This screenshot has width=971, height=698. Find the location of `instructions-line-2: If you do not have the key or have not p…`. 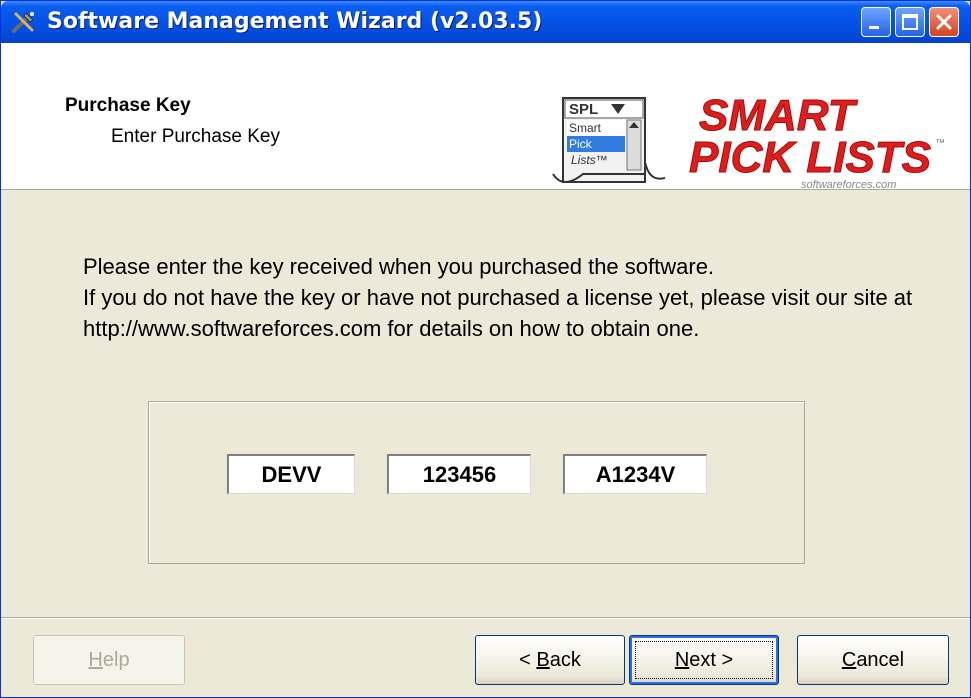

instructions-line-2: If you do not have the key or have not p… is located at coordinates (498, 313).